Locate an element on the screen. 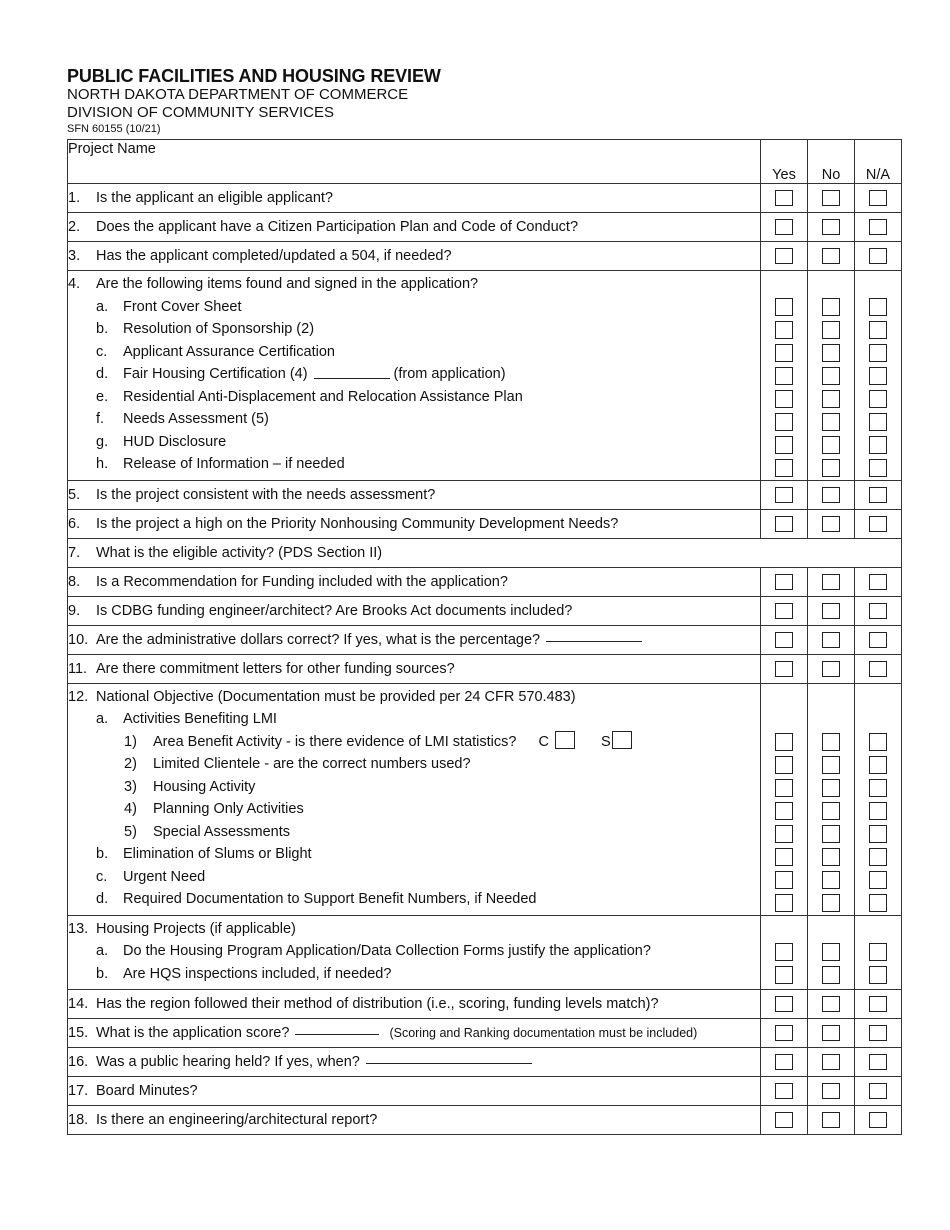 This screenshot has height=1230, width=950. application-score-input is located at coordinates (337, 1027).